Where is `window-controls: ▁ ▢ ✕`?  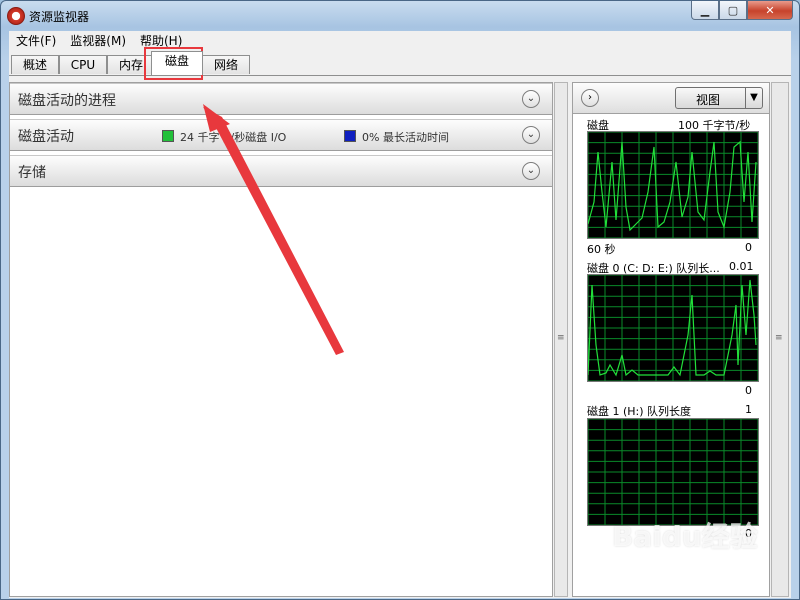
window-controls: ▁ ▢ ✕ is located at coordinates (742, 10).